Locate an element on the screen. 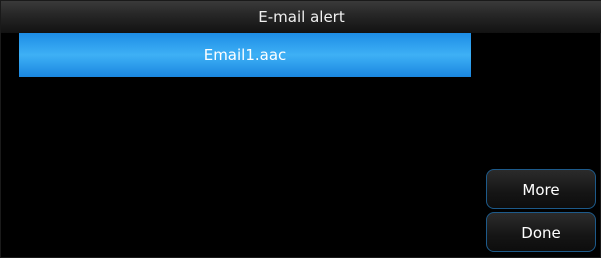  done-button: Done is located at coordinates (541, 232).